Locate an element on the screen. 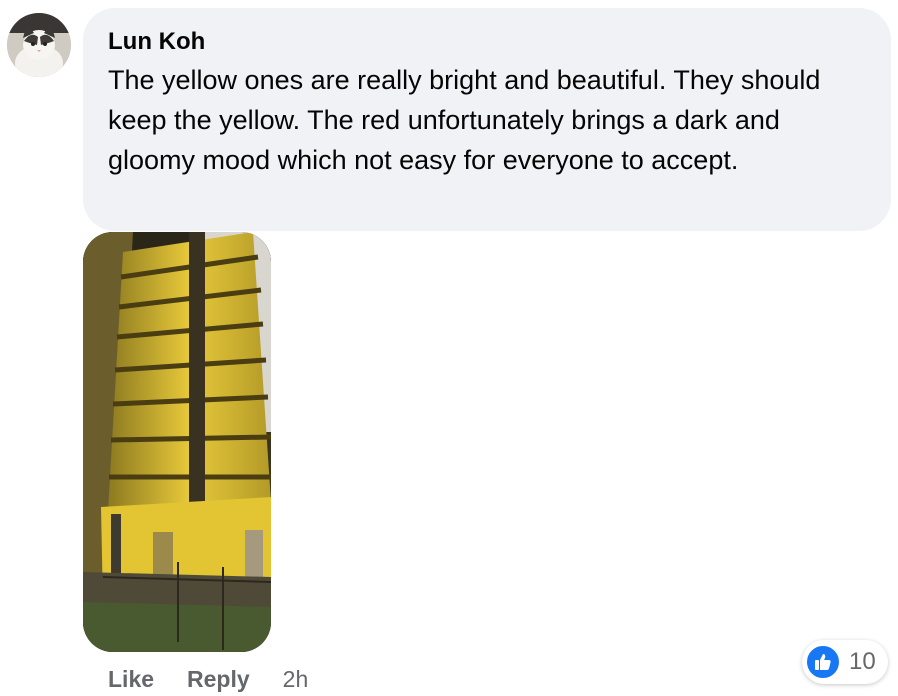 This screenshot has height=696, width=898. like-button: Like is located at coordinates (131, 679).